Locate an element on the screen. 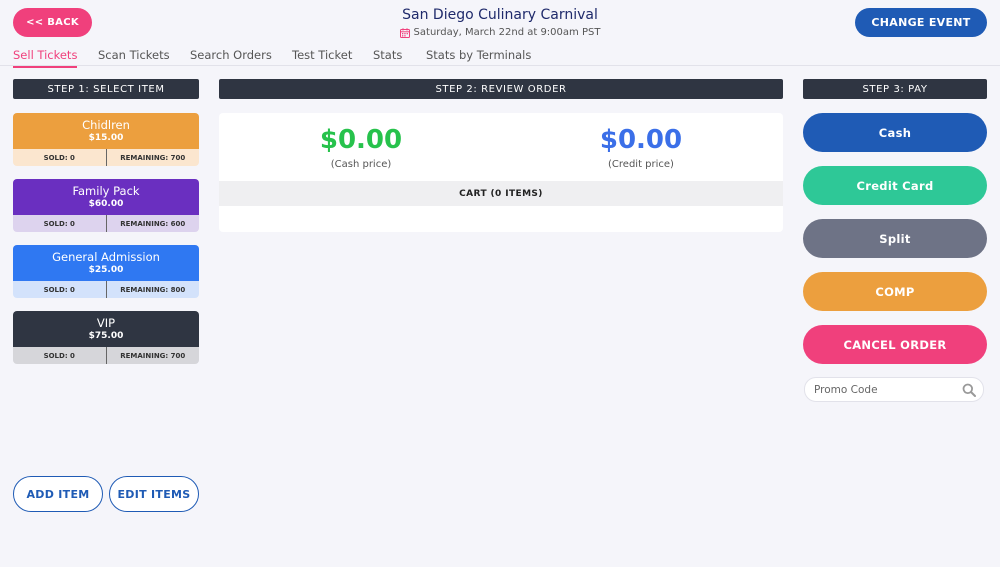 Image resolution: width=1000 pixels, height=567 pixels. item-header: VIP $75.00 is located at coordinates (106, 329).